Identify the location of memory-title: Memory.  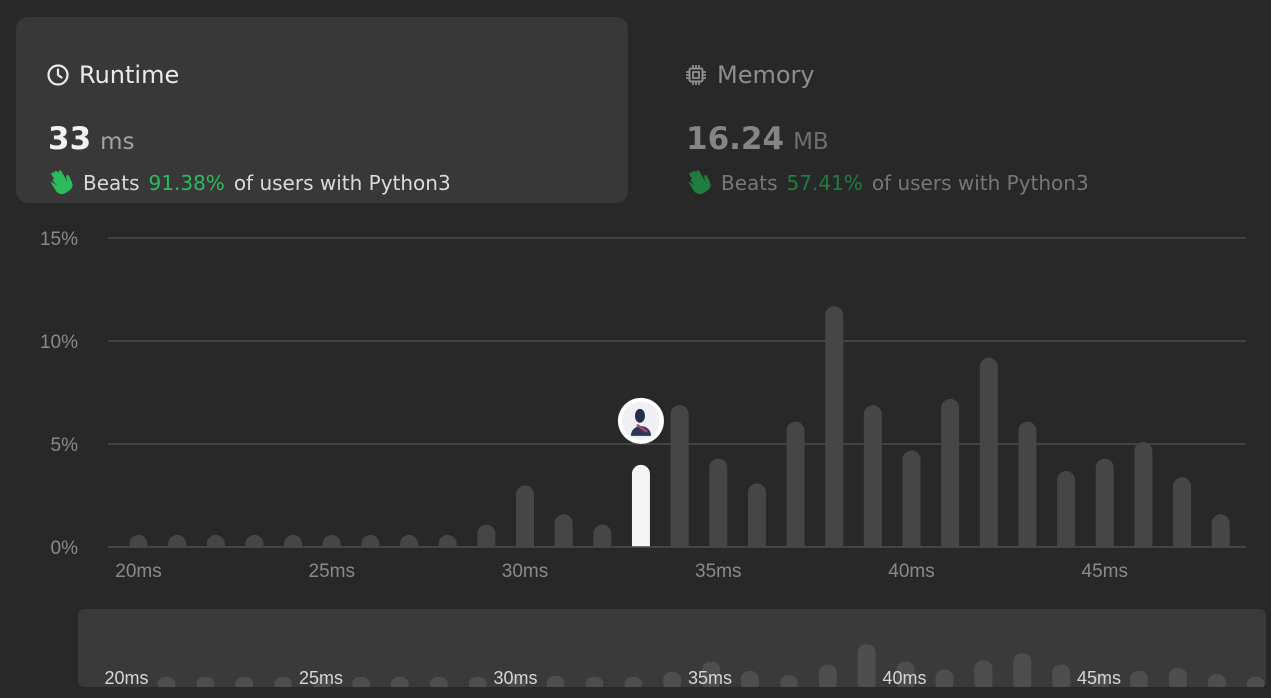
(766, 75).